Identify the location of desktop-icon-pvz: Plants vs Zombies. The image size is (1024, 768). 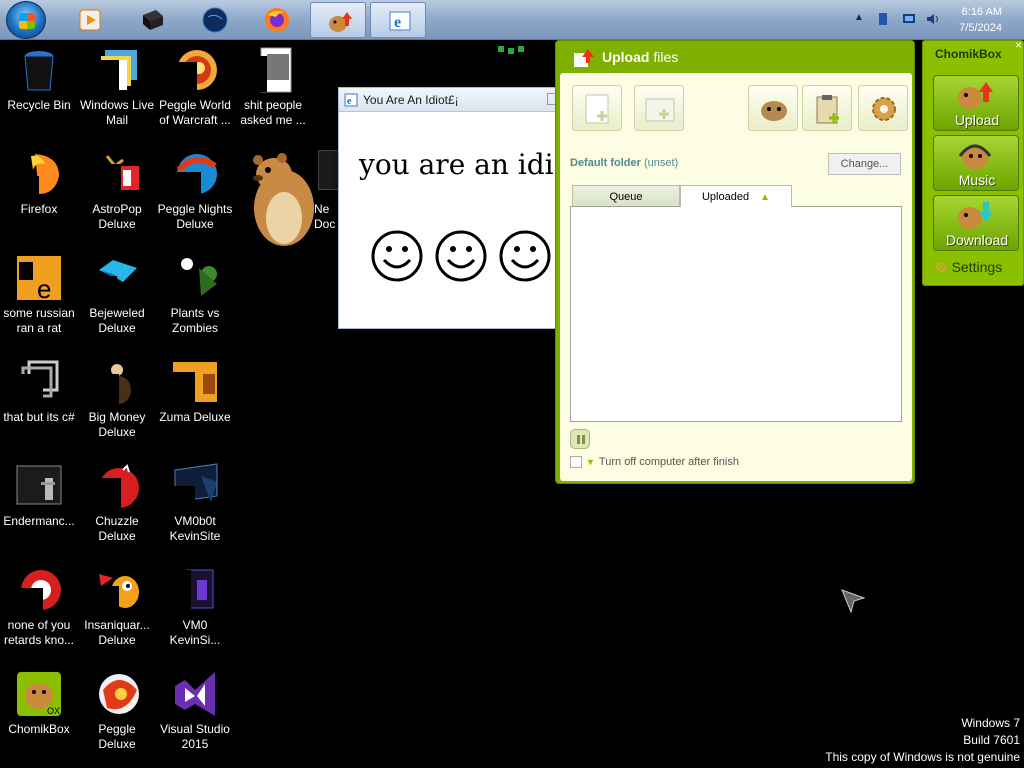
(195, 304).